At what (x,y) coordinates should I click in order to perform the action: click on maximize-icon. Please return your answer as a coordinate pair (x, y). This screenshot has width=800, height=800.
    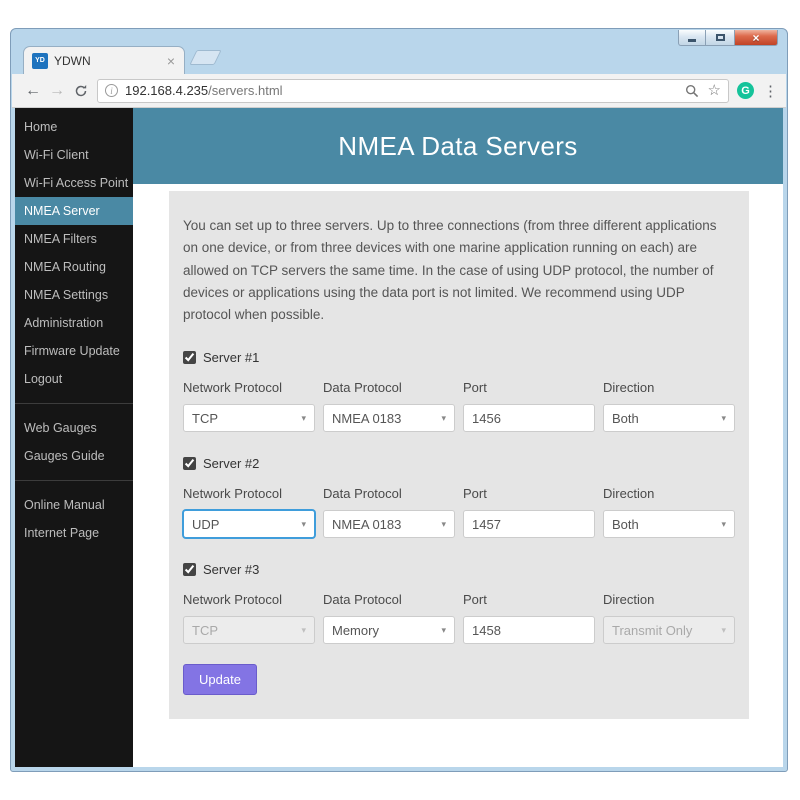
    Looking at the image, I should click on (720, 37).